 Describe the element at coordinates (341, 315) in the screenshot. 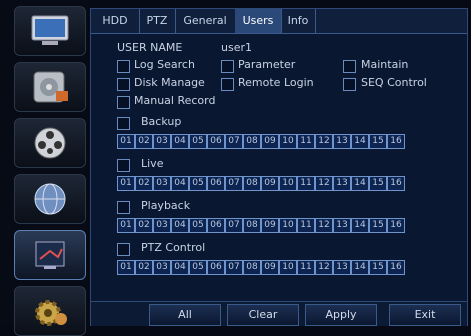

I see `apply-button: Apply` at that location.